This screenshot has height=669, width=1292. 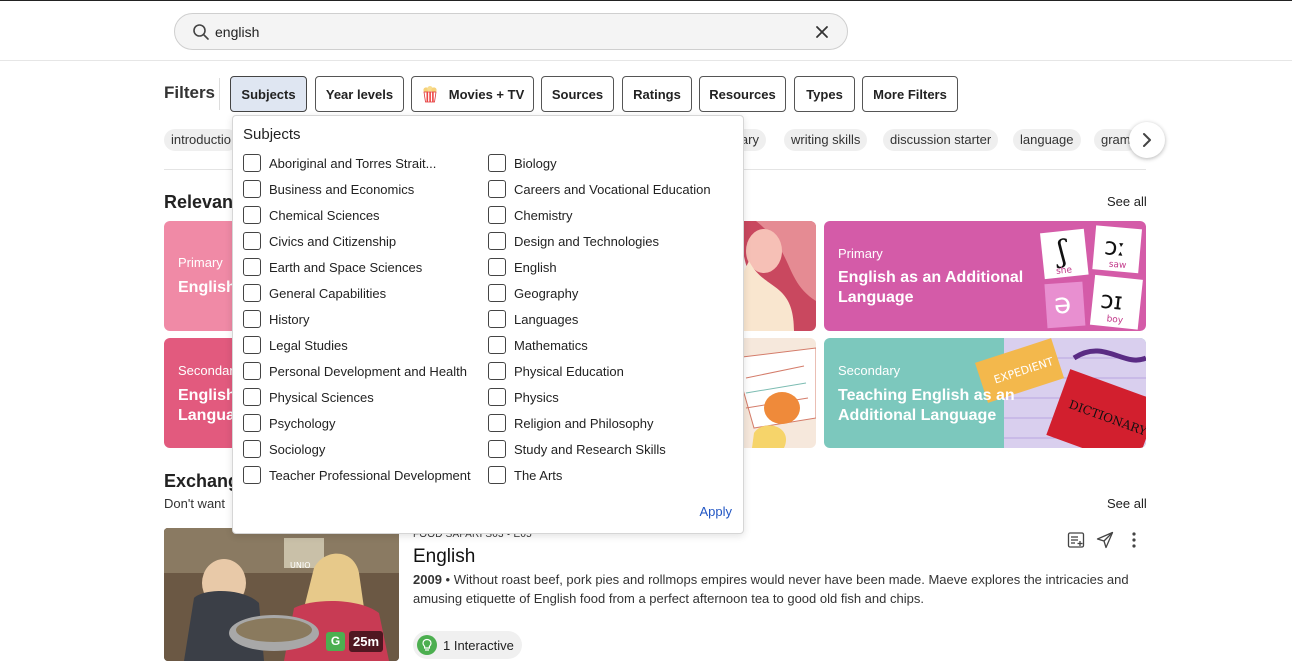 I want to click on option-label: Languages, so click(x=546, y=319).